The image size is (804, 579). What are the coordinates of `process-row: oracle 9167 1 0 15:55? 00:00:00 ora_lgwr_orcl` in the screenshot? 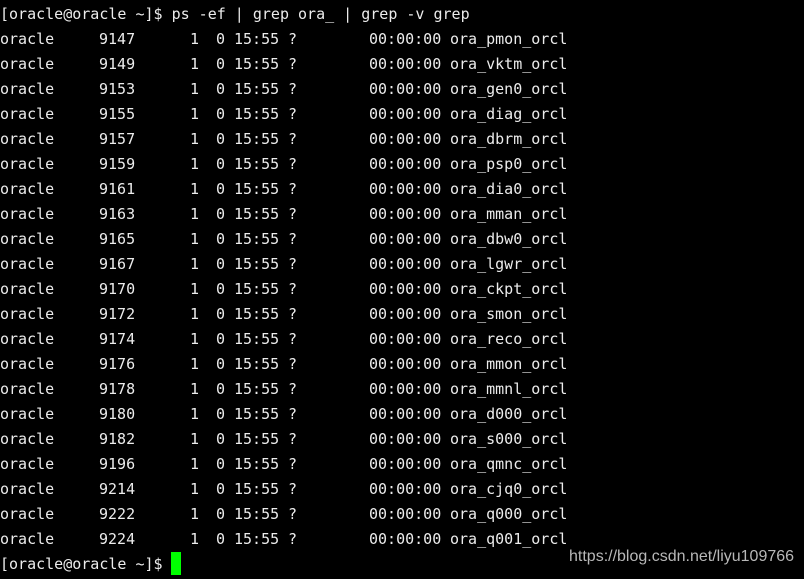 It's located at (402, 264).